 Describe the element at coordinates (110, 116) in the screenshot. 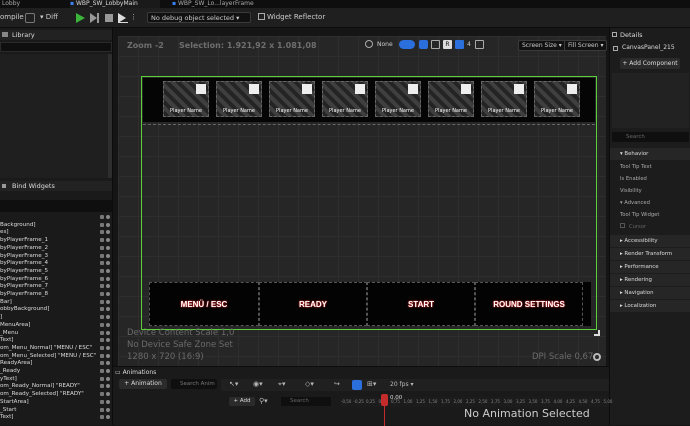

I see `library-scrollbar` at that location.